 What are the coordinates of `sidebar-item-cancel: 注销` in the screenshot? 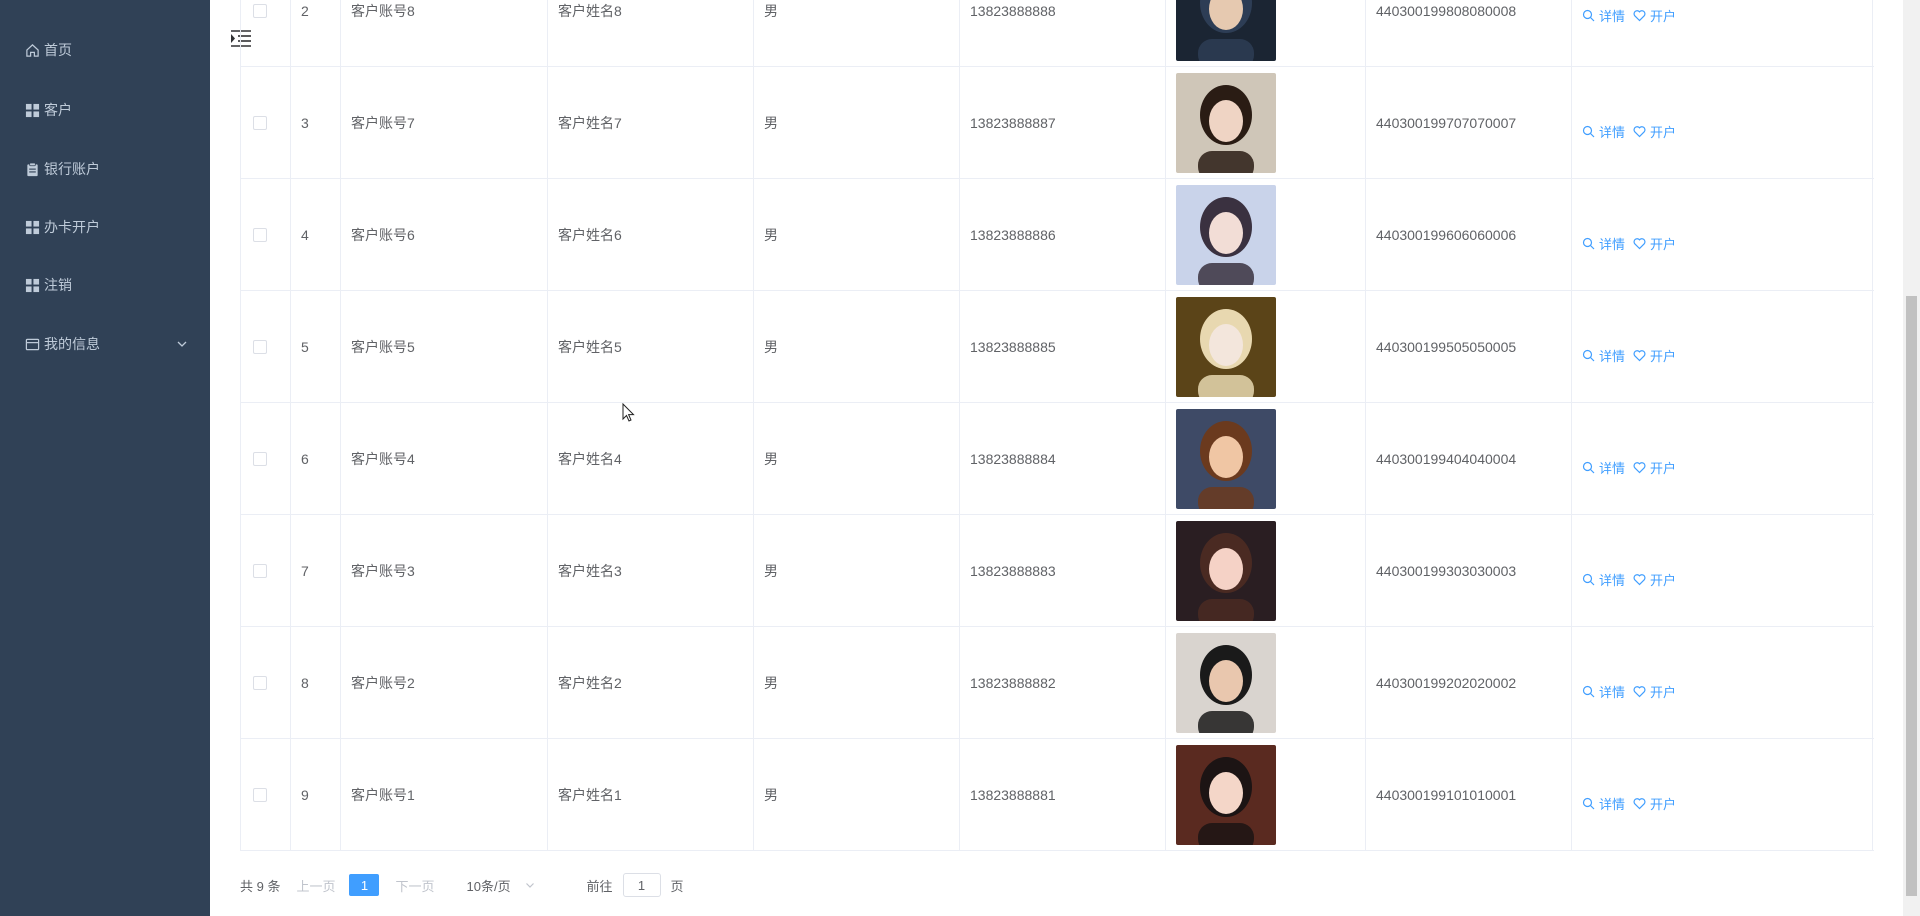 It's located at (105, 285).